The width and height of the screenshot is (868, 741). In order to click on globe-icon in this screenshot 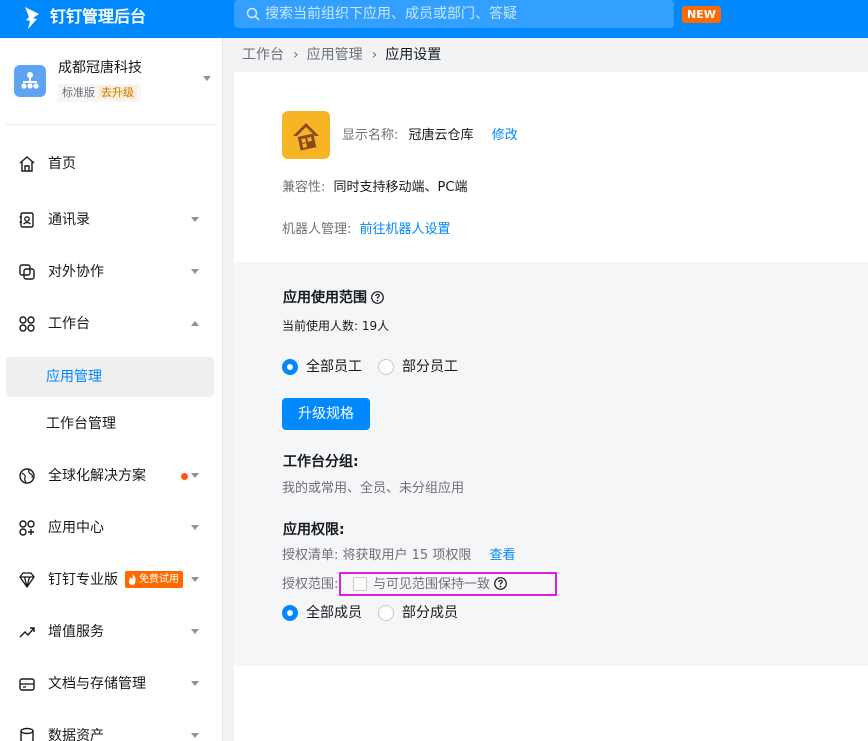, I will do `click(27, 476)`.